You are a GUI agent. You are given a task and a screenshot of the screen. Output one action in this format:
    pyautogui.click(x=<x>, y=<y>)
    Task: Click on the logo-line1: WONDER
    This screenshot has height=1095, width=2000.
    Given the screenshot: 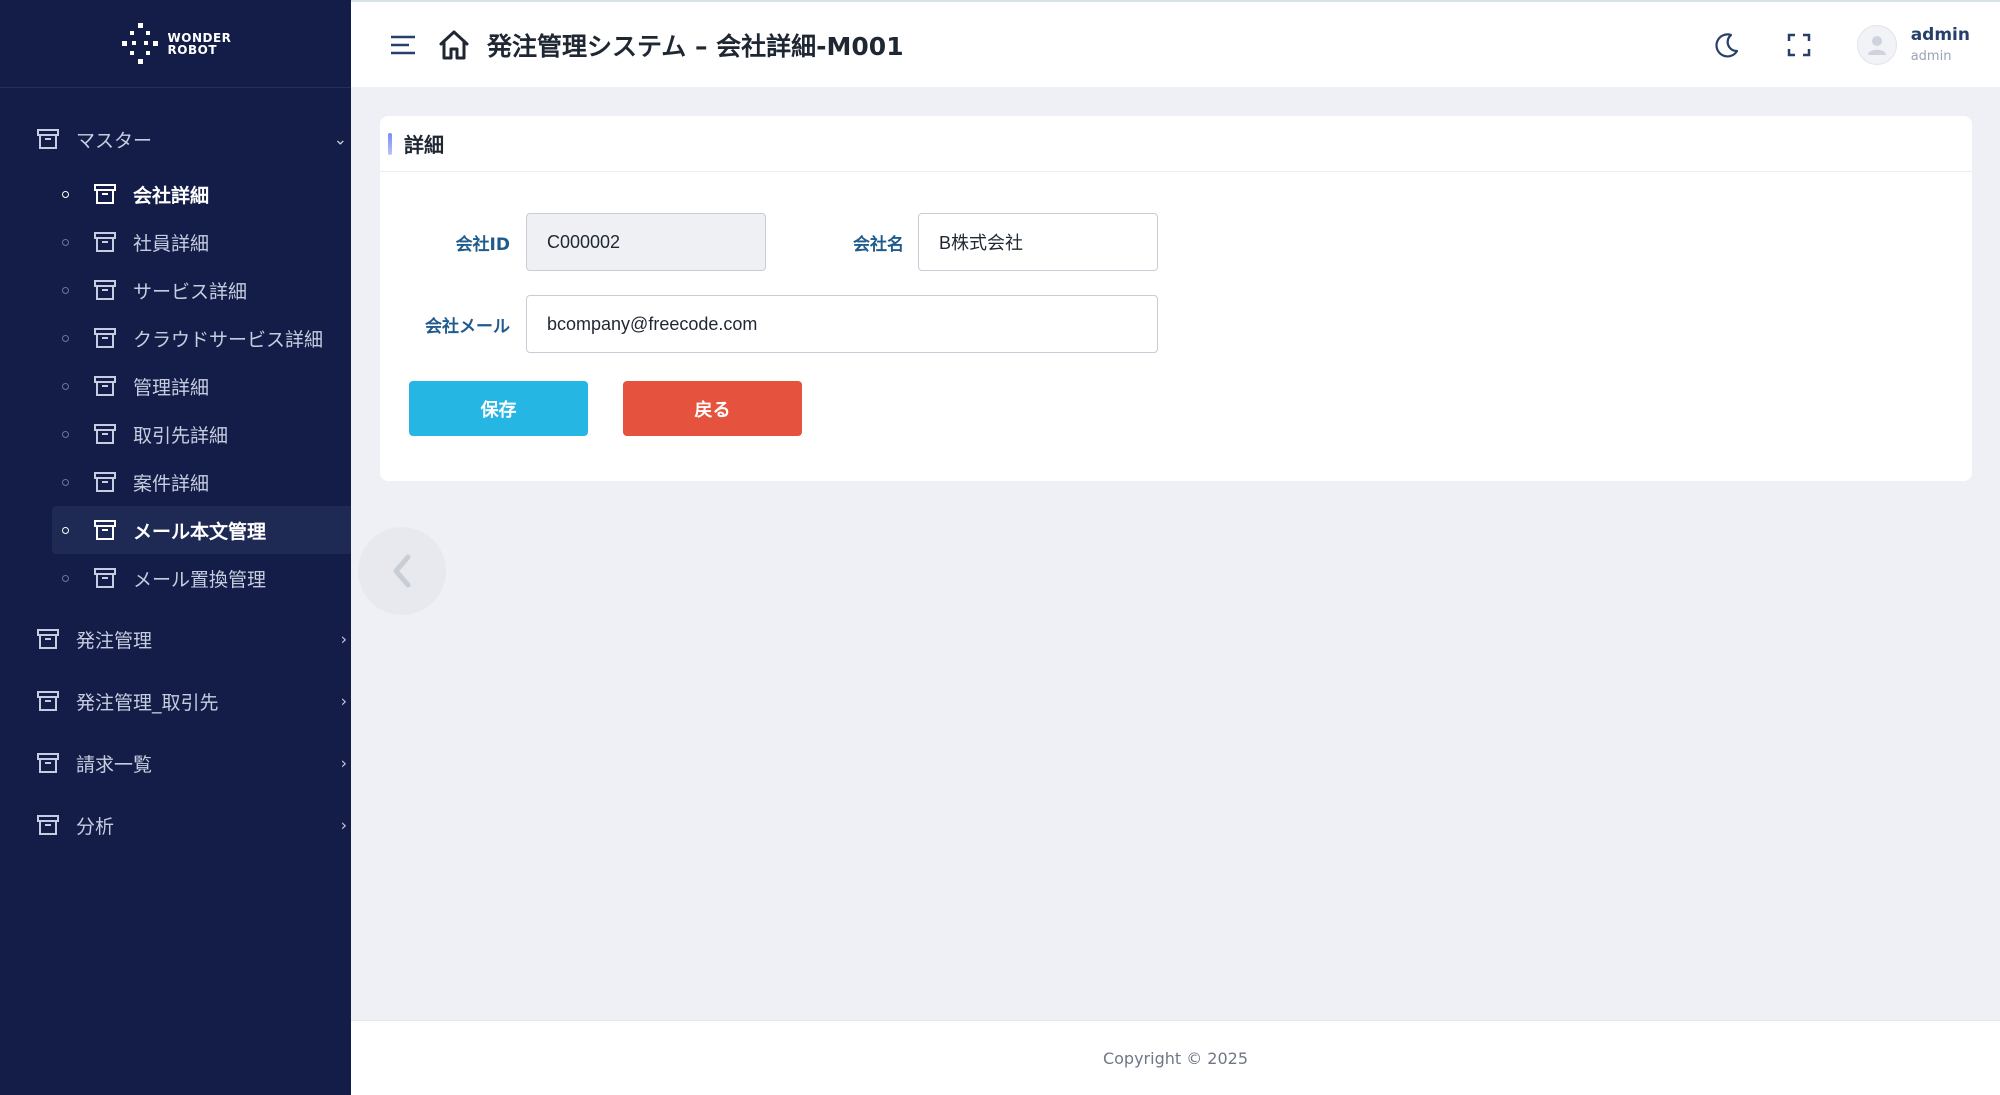 What is the action you would take?
    pyautogui.click(x=199, y=37)
    